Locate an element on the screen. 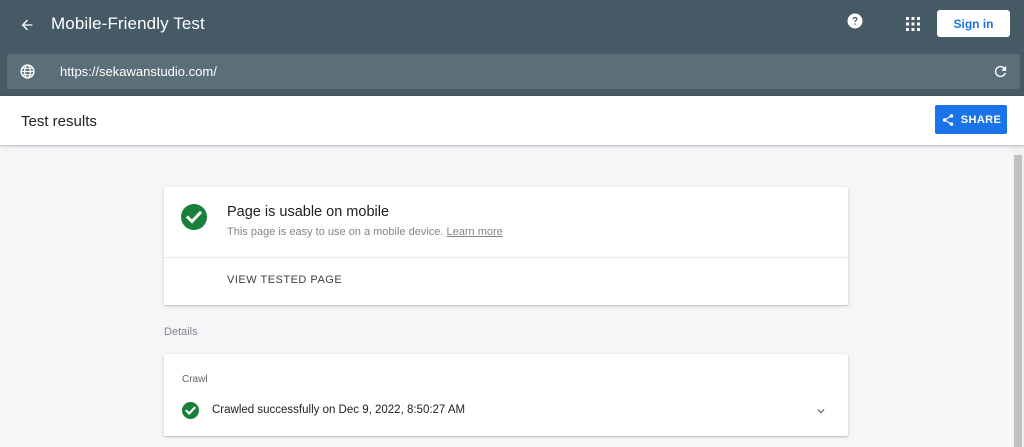 The width and height of the screenshot is (1024, 447). view-tested-page-button: VIEW TESTED PAGE is located at coordinates (284, 280).